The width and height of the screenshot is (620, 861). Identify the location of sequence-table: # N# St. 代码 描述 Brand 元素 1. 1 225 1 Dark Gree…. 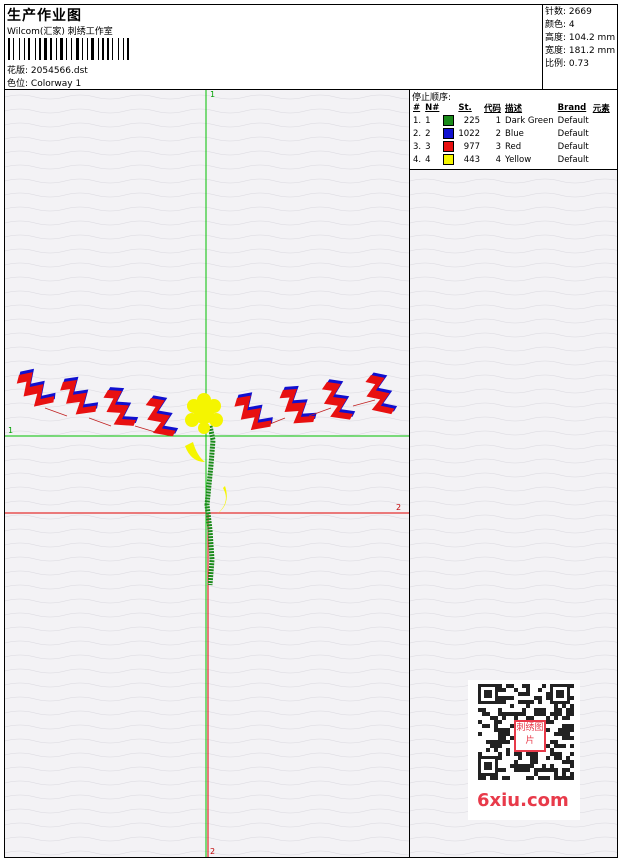
(511, 134).